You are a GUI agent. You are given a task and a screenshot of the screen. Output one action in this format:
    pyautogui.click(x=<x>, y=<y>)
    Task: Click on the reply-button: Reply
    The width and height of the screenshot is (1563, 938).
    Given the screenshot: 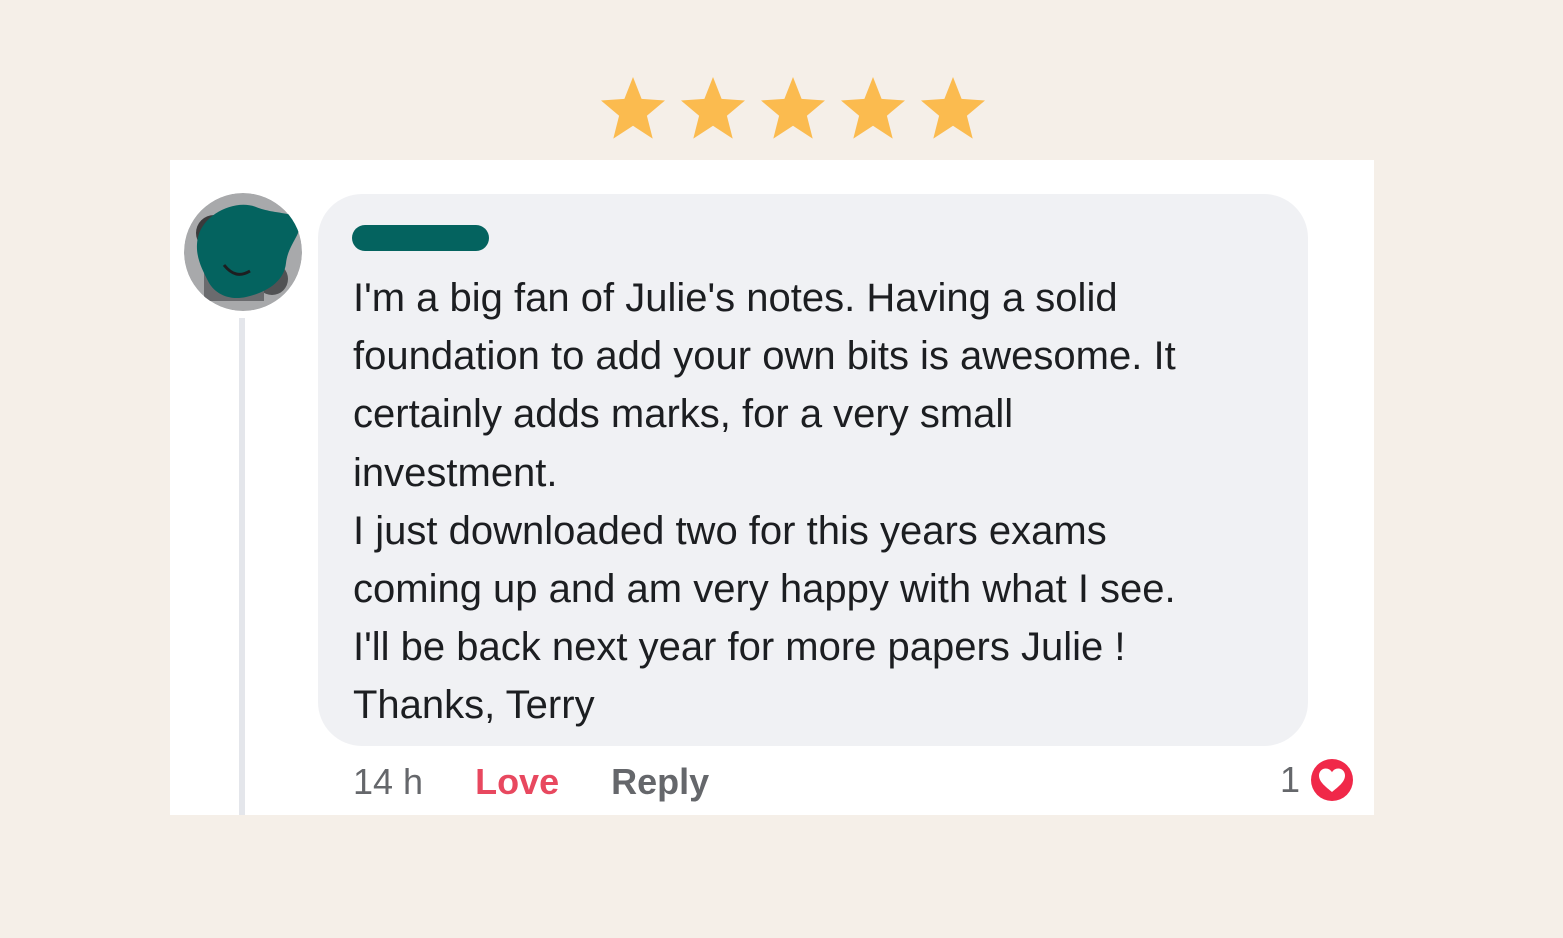 What is the action you would take?
    pyautogui.click(x=660, y=782)
    